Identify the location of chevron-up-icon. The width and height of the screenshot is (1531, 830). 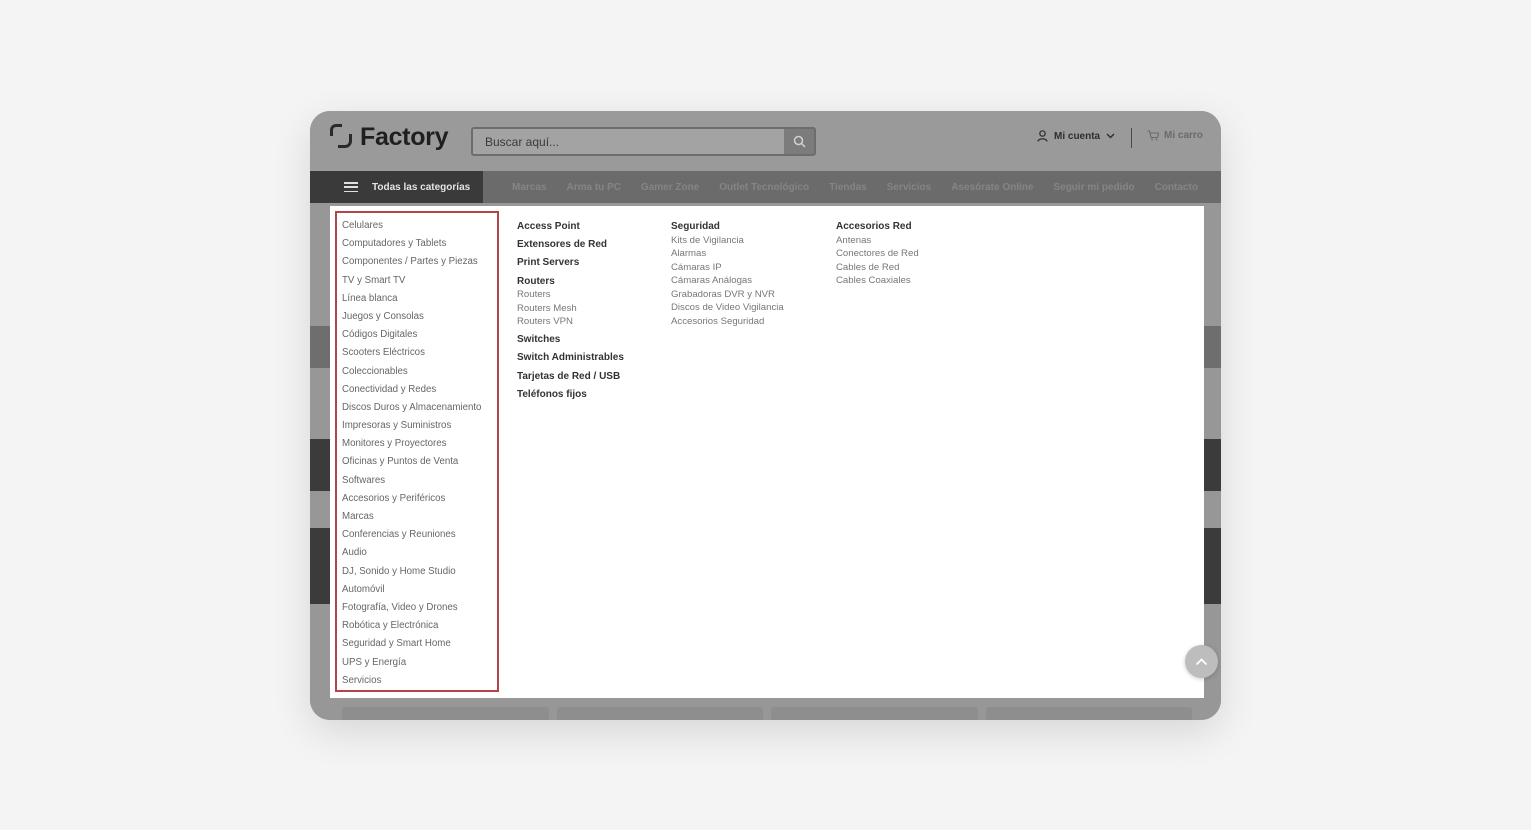
(1201, 661).